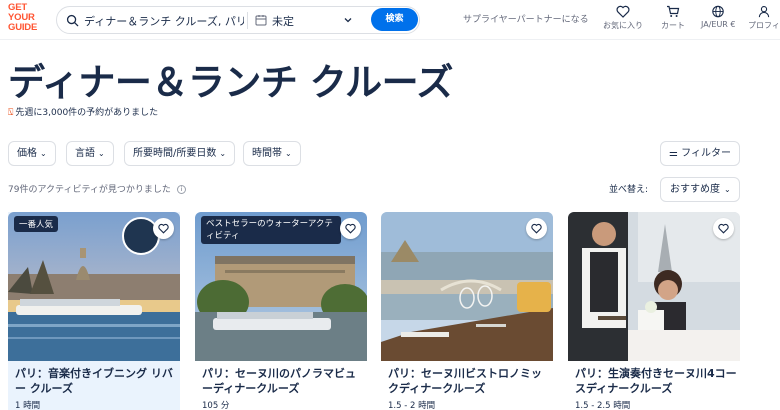  I want to click on activity-card: パリ：生演奏付きセーヌ川4コースディナークルーズ 1.5 - 2.5 時間, so click(654, 311).